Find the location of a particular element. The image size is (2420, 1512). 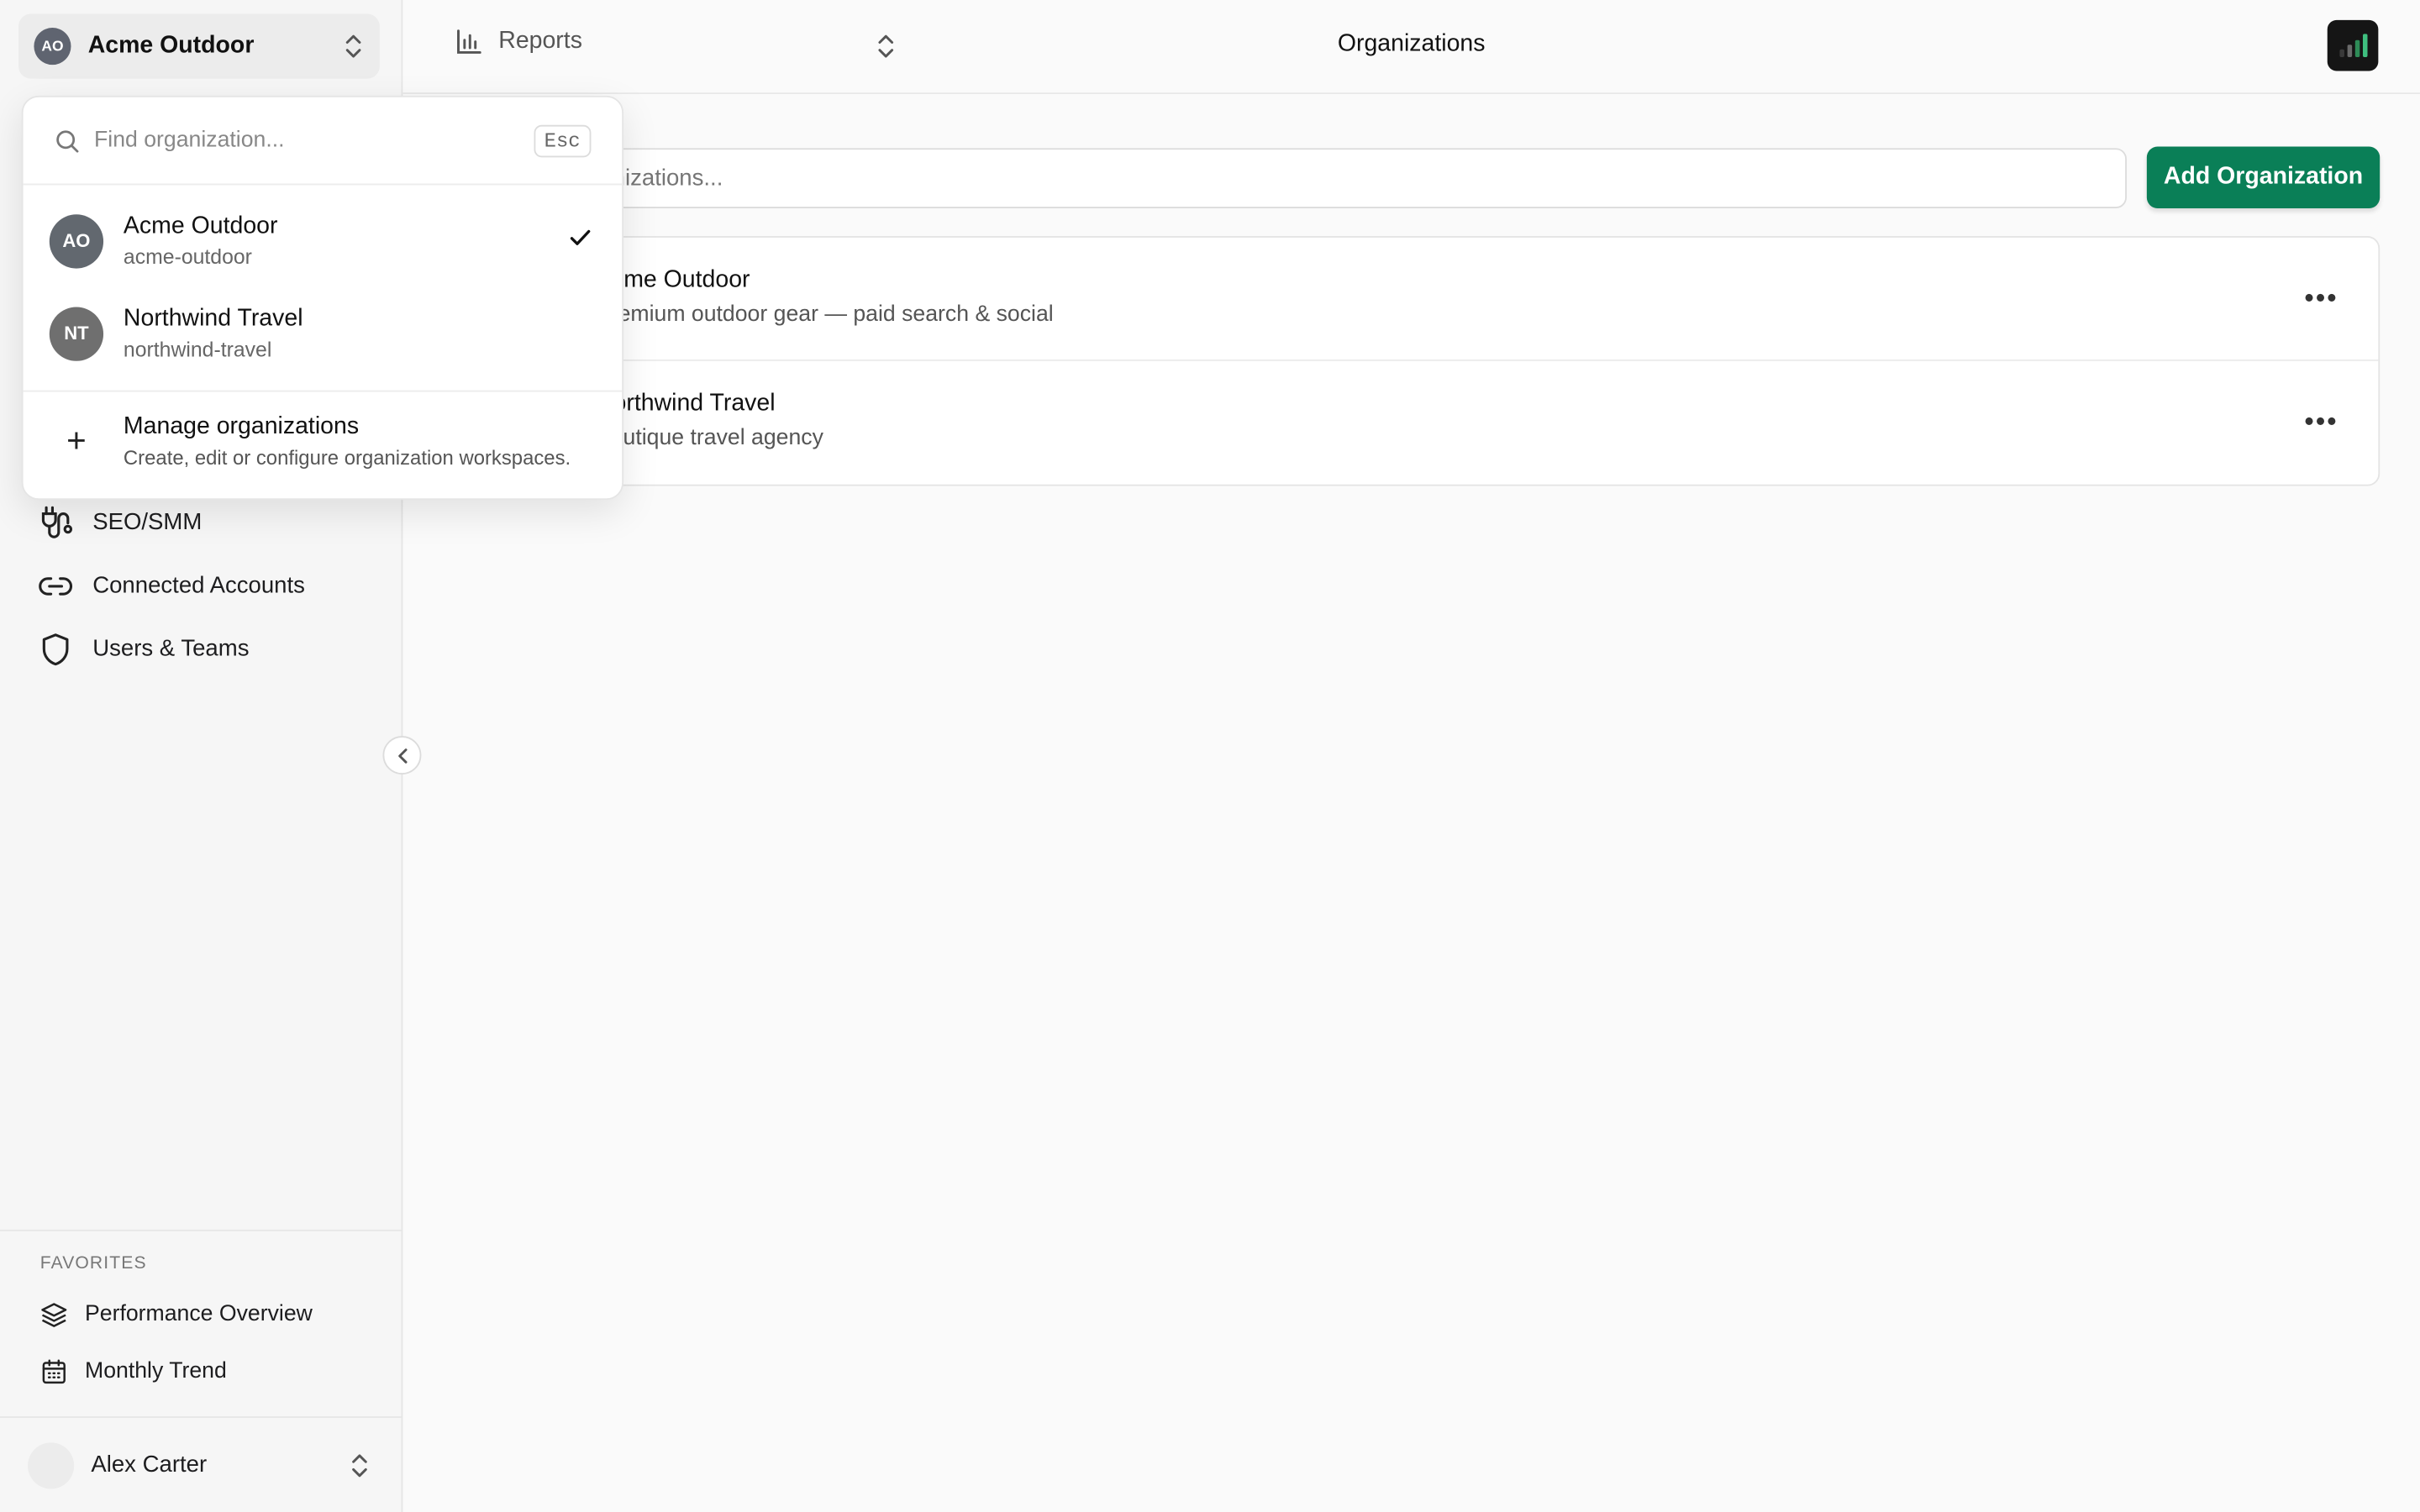

layers-icon is located at coordinates (54, 1314).